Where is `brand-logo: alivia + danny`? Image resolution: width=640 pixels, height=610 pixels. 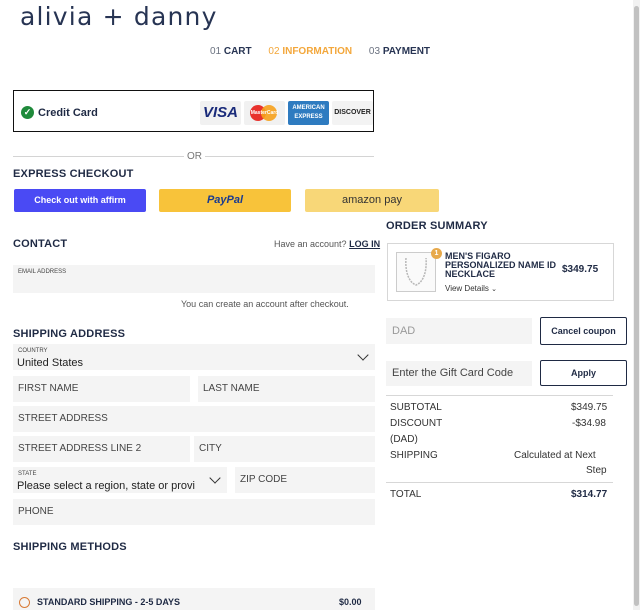 brand-logo: alivia + danny is located at coordinates (119, 16).